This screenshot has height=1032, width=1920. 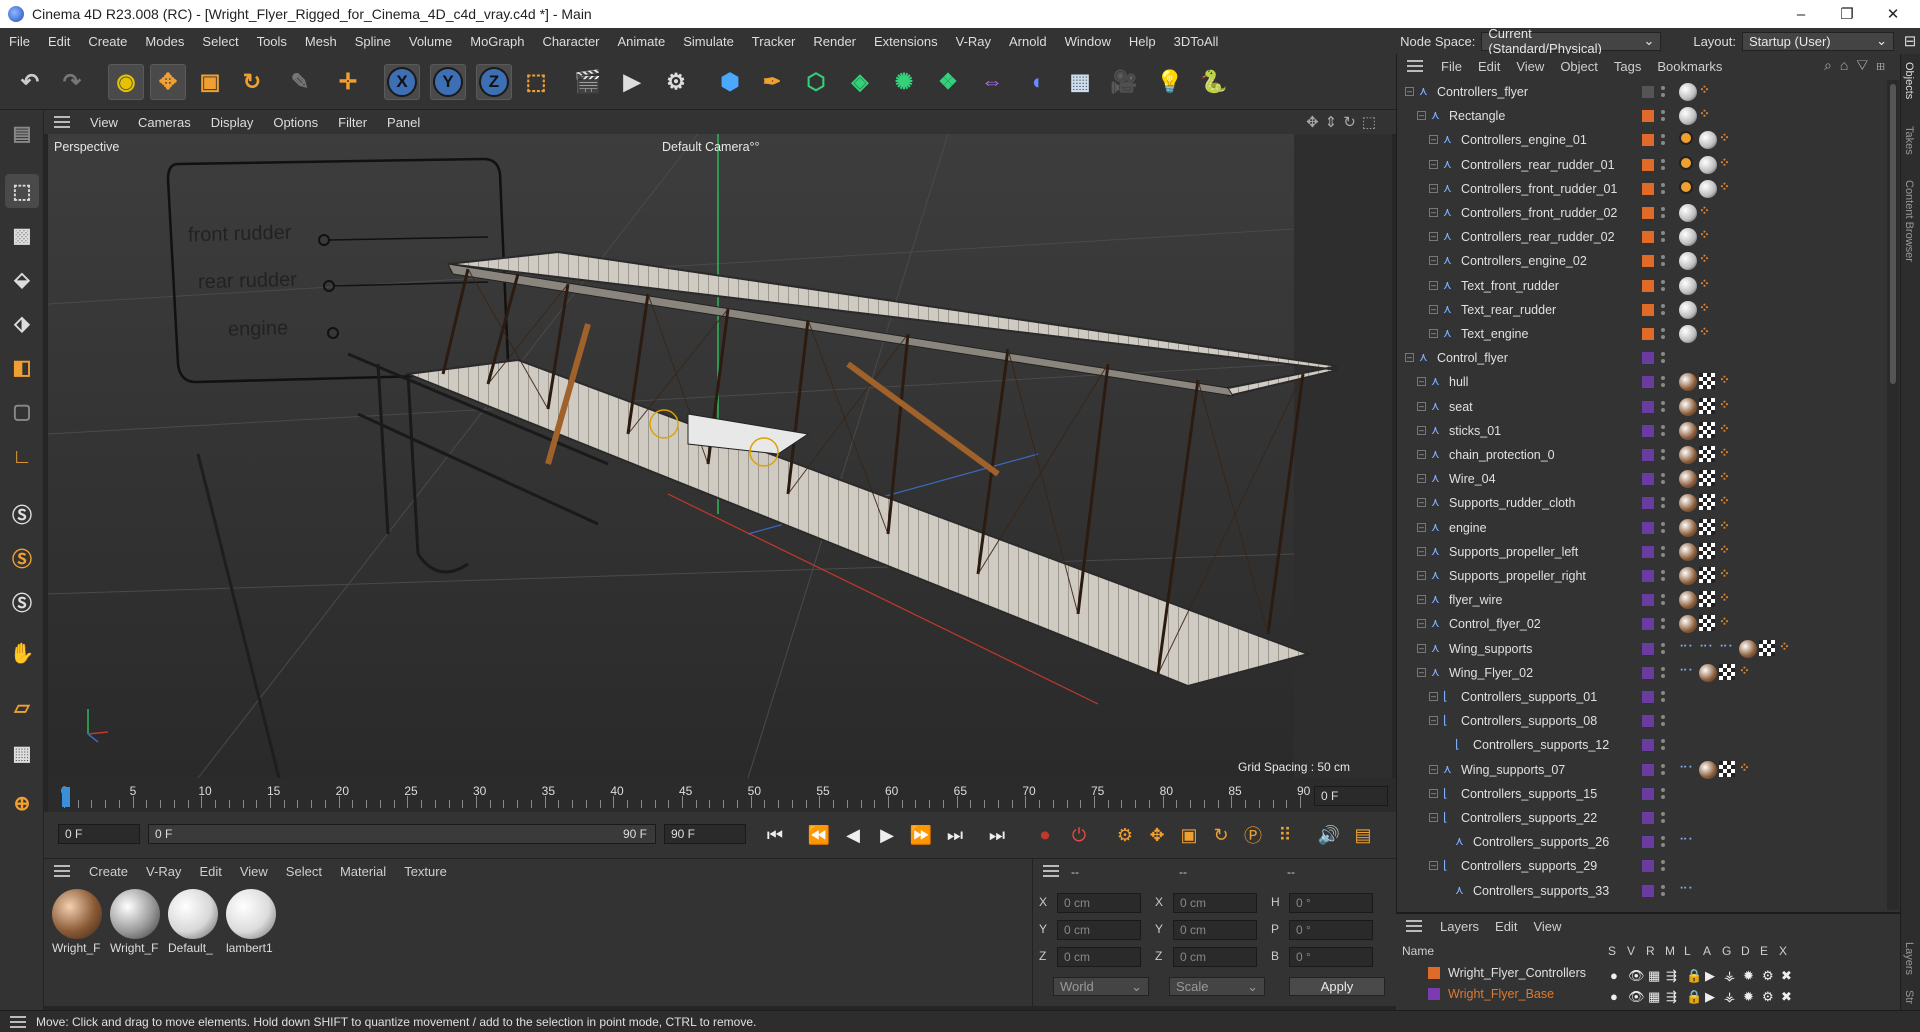 I want to click on tab-objects: Objects, so click(x=1909, y=80).